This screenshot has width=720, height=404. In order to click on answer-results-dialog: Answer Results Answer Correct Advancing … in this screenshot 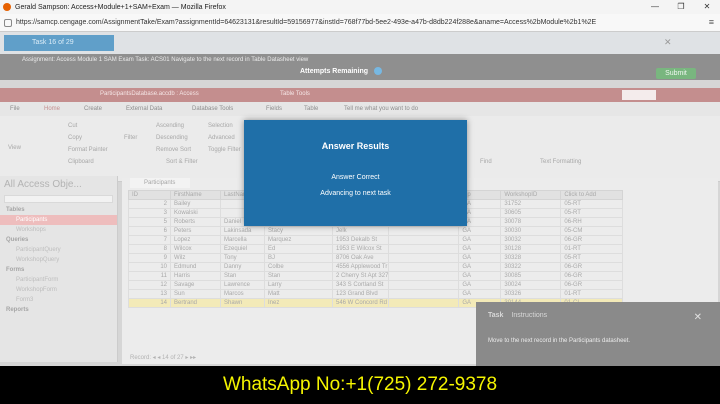, I will do `click(355, 173)`.